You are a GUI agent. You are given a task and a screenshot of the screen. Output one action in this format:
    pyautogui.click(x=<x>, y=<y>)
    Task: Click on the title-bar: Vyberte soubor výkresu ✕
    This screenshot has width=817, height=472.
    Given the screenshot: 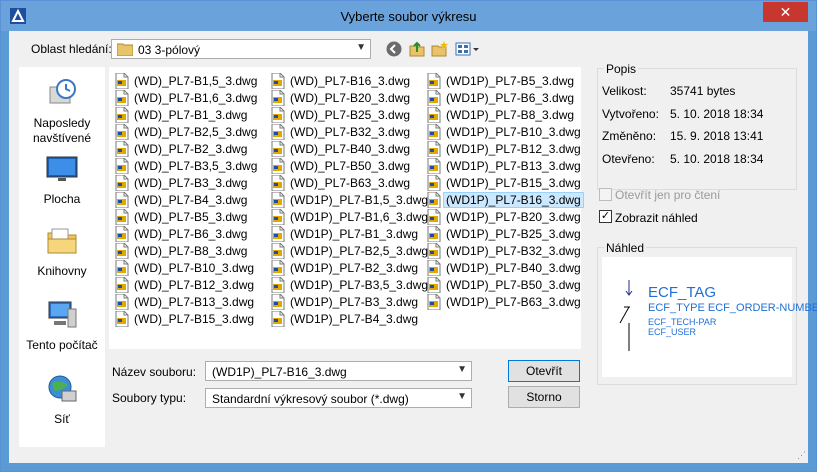 What is the action you would take?
    pyautogui.click(x=408, y=16)
    